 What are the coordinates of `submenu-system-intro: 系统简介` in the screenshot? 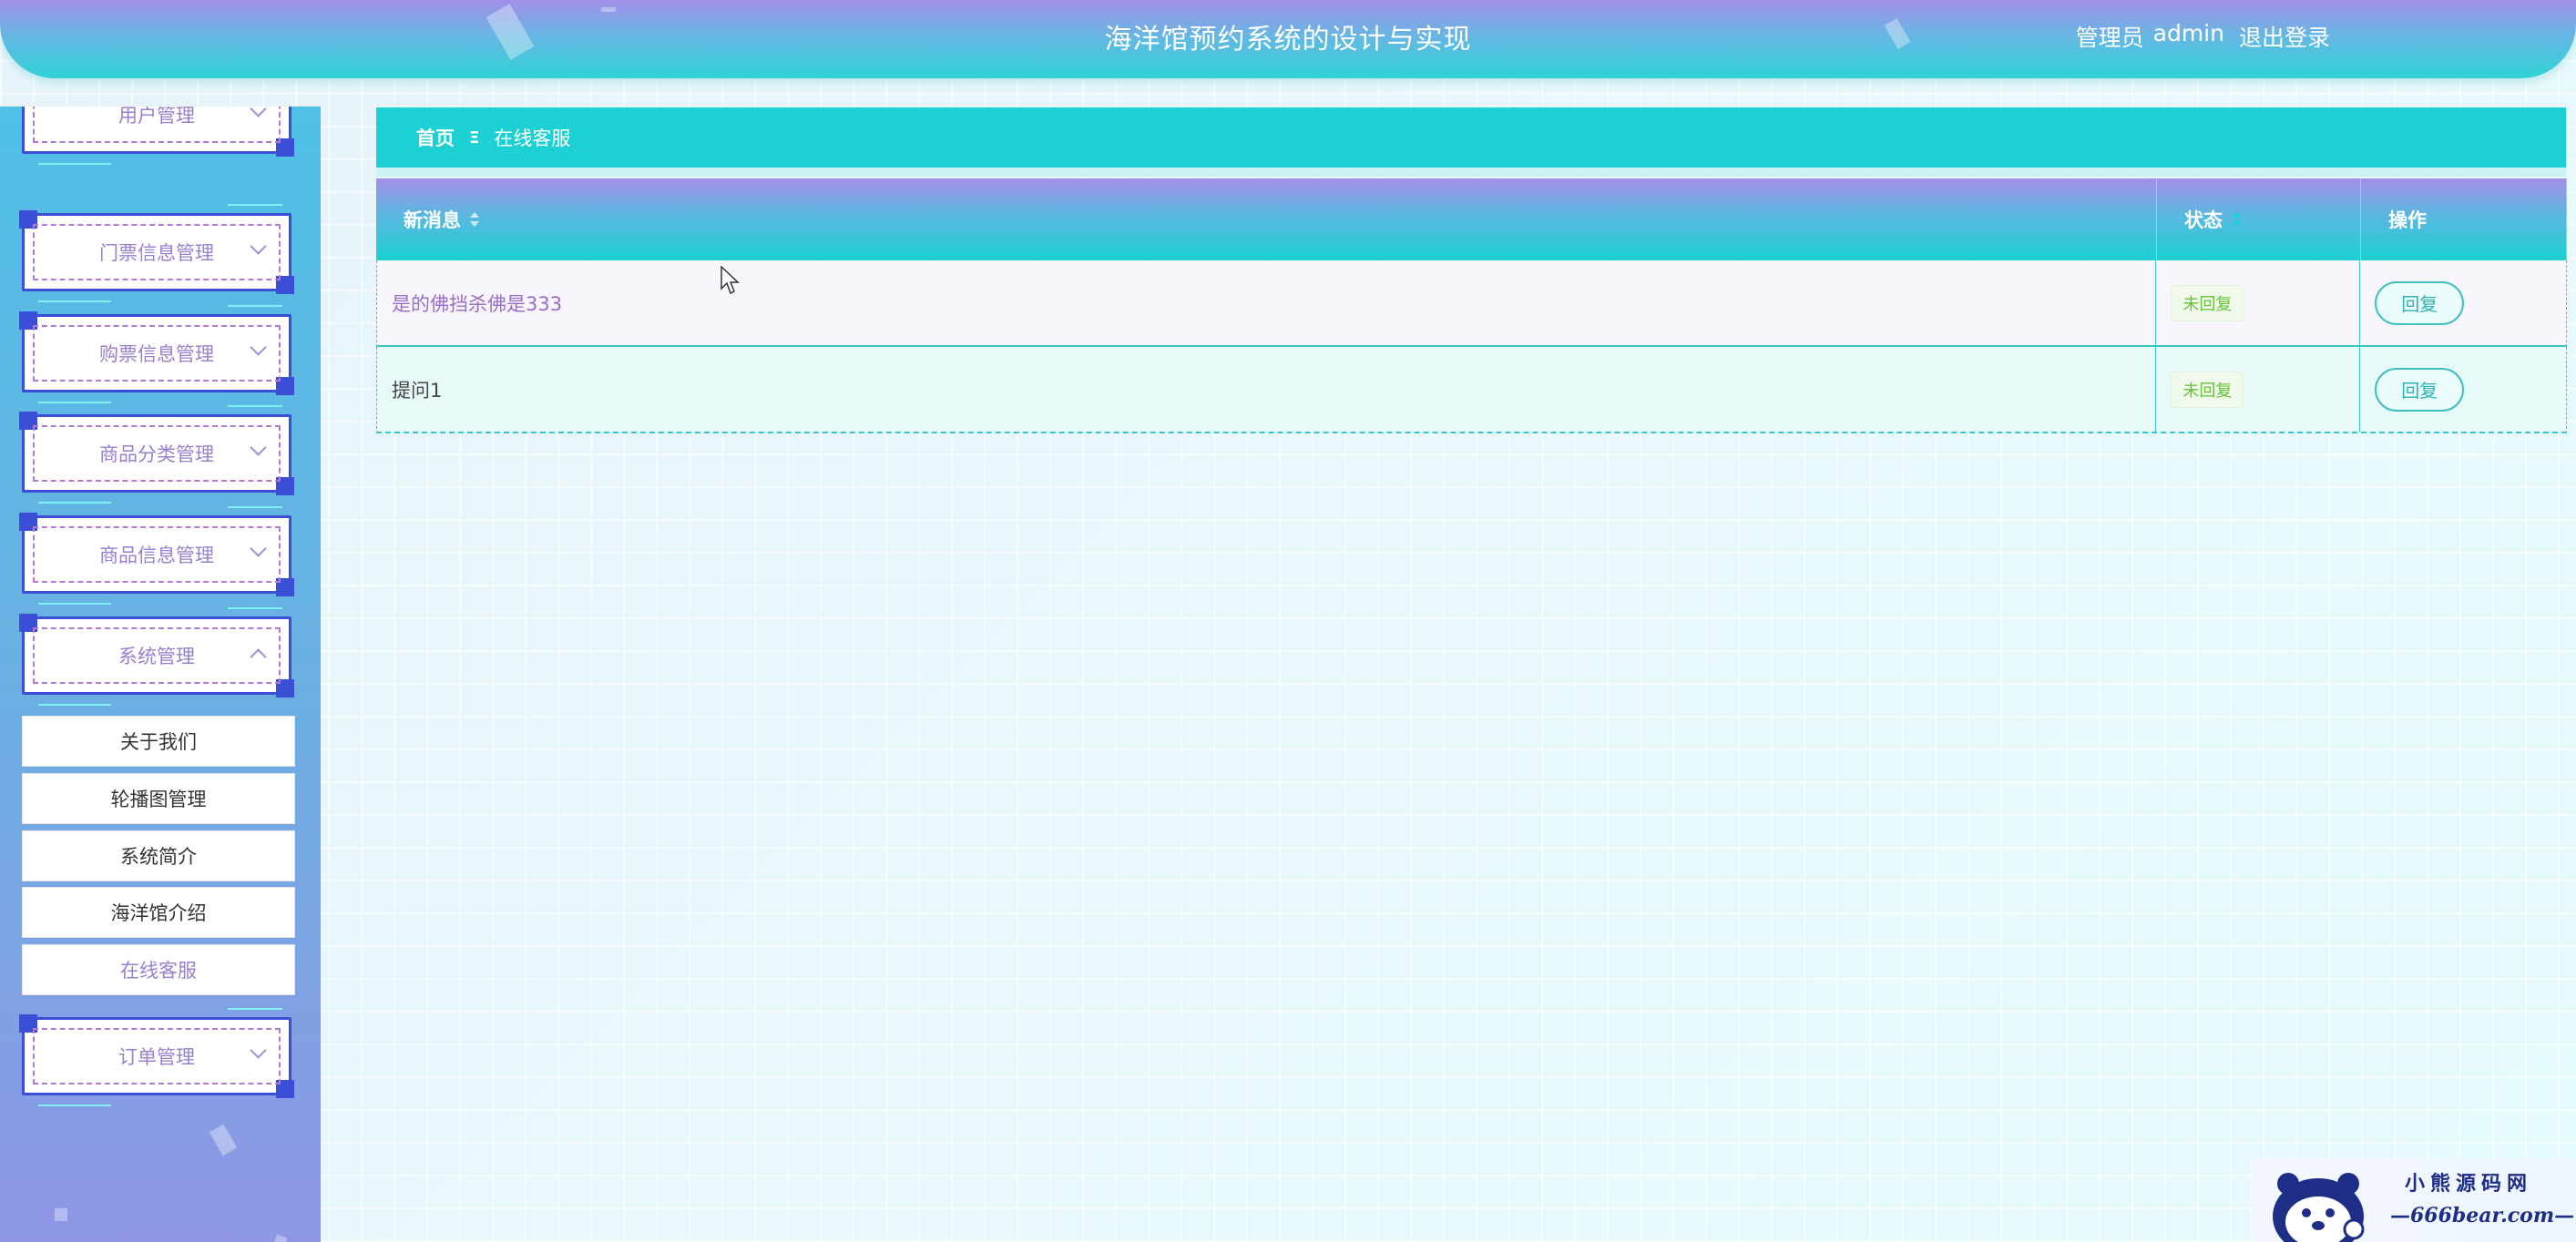 It's located at (158, 855).